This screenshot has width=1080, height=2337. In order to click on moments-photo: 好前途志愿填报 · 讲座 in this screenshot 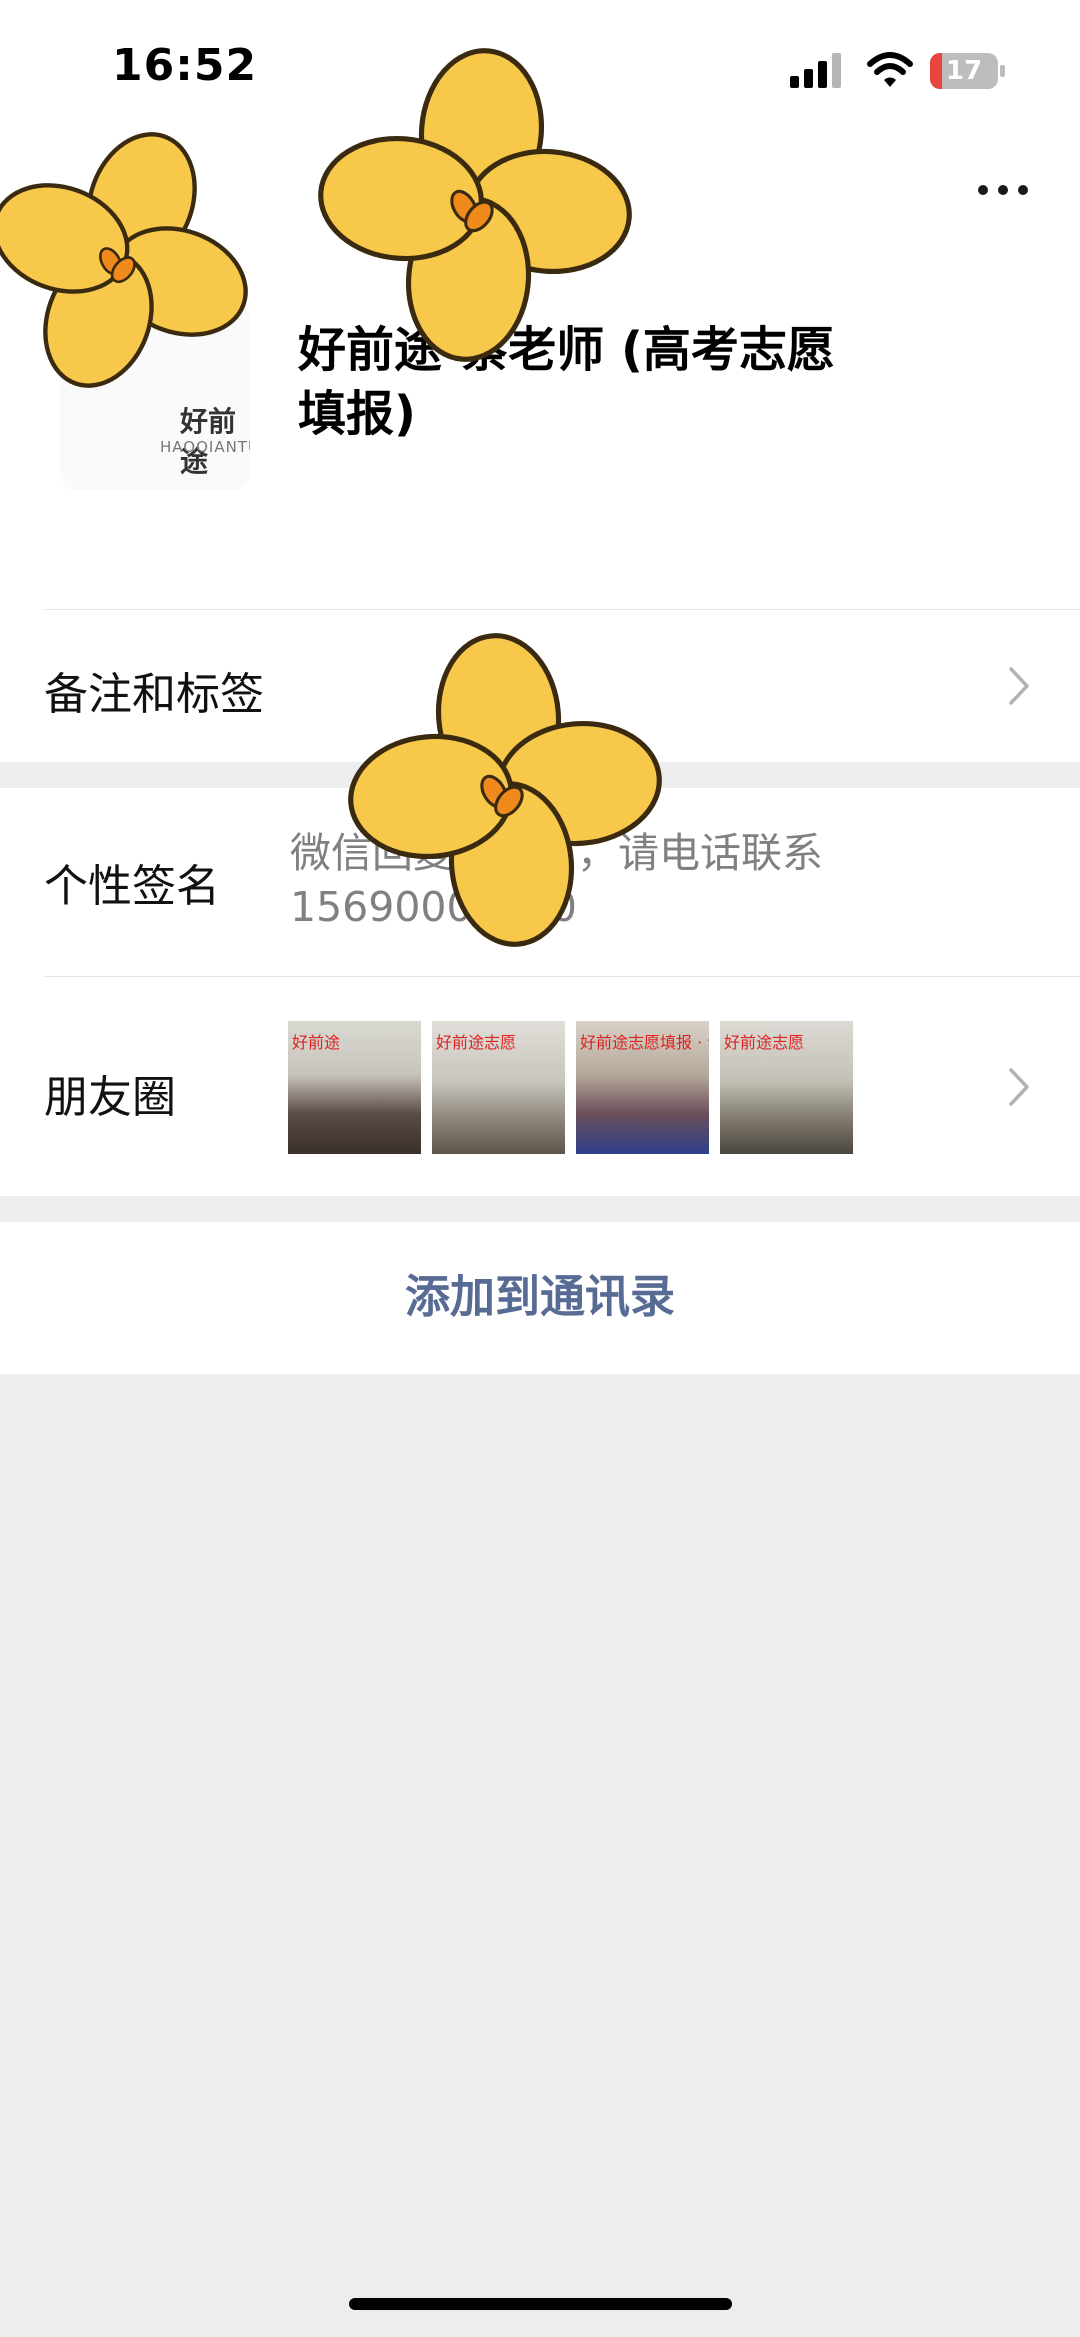, I will do `click(642, 1087)`.